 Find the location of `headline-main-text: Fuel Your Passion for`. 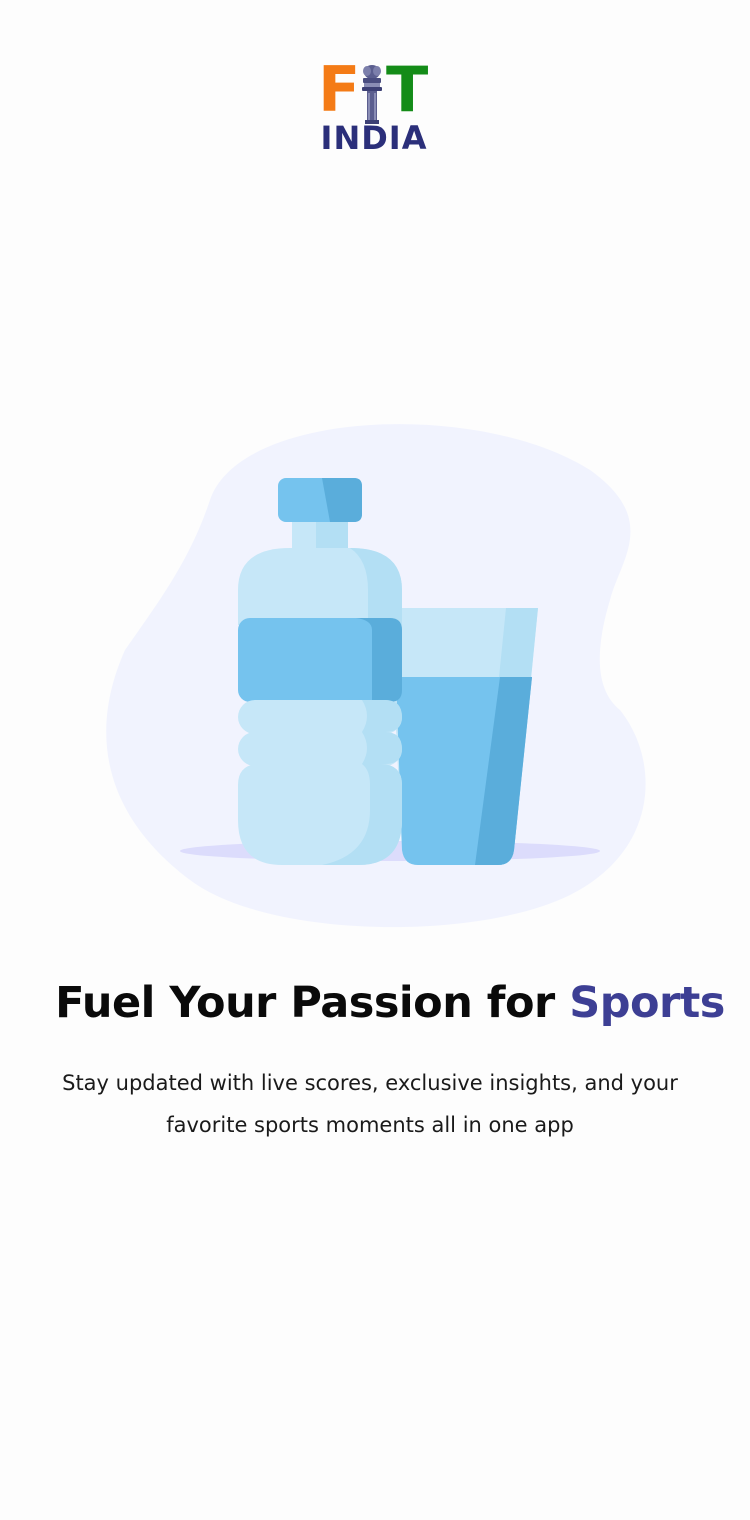

headline-main-text: Fuel Your Passion for is located at coordinates (312, 1003).